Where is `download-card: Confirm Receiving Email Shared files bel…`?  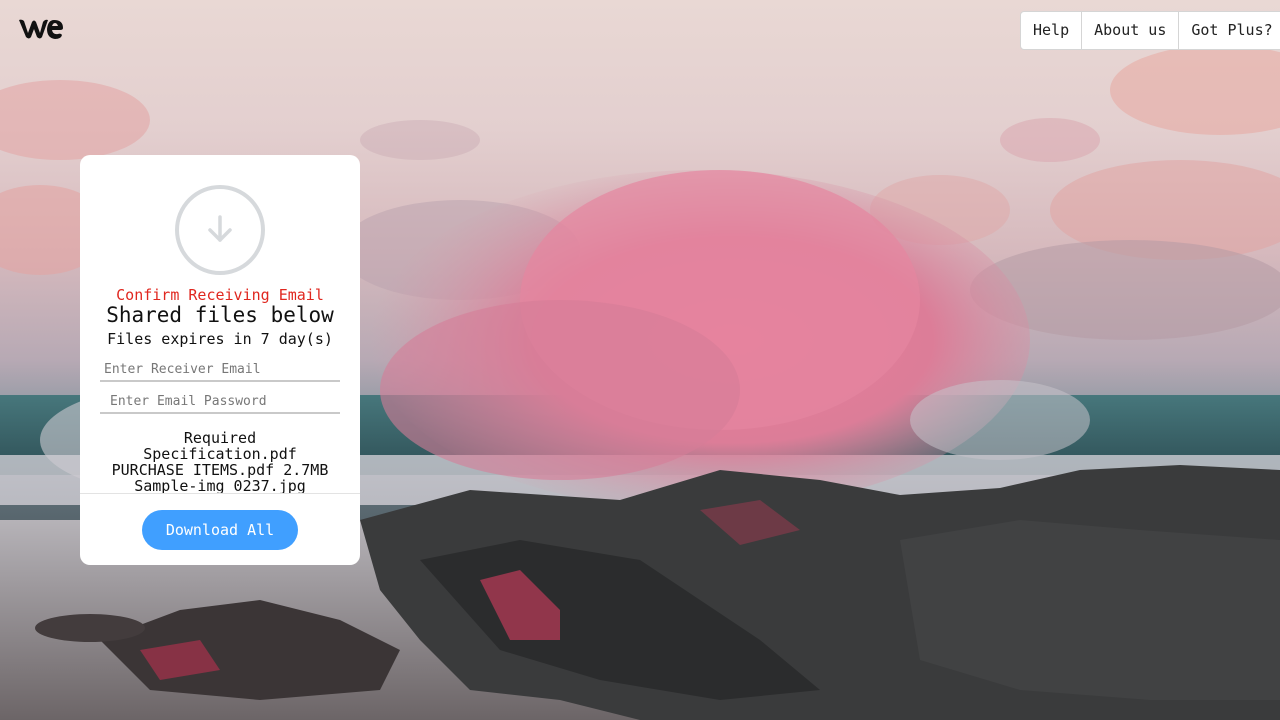 download-card: Confirm Receiving Email Shared files bel… is located at coordinates (220, 360).